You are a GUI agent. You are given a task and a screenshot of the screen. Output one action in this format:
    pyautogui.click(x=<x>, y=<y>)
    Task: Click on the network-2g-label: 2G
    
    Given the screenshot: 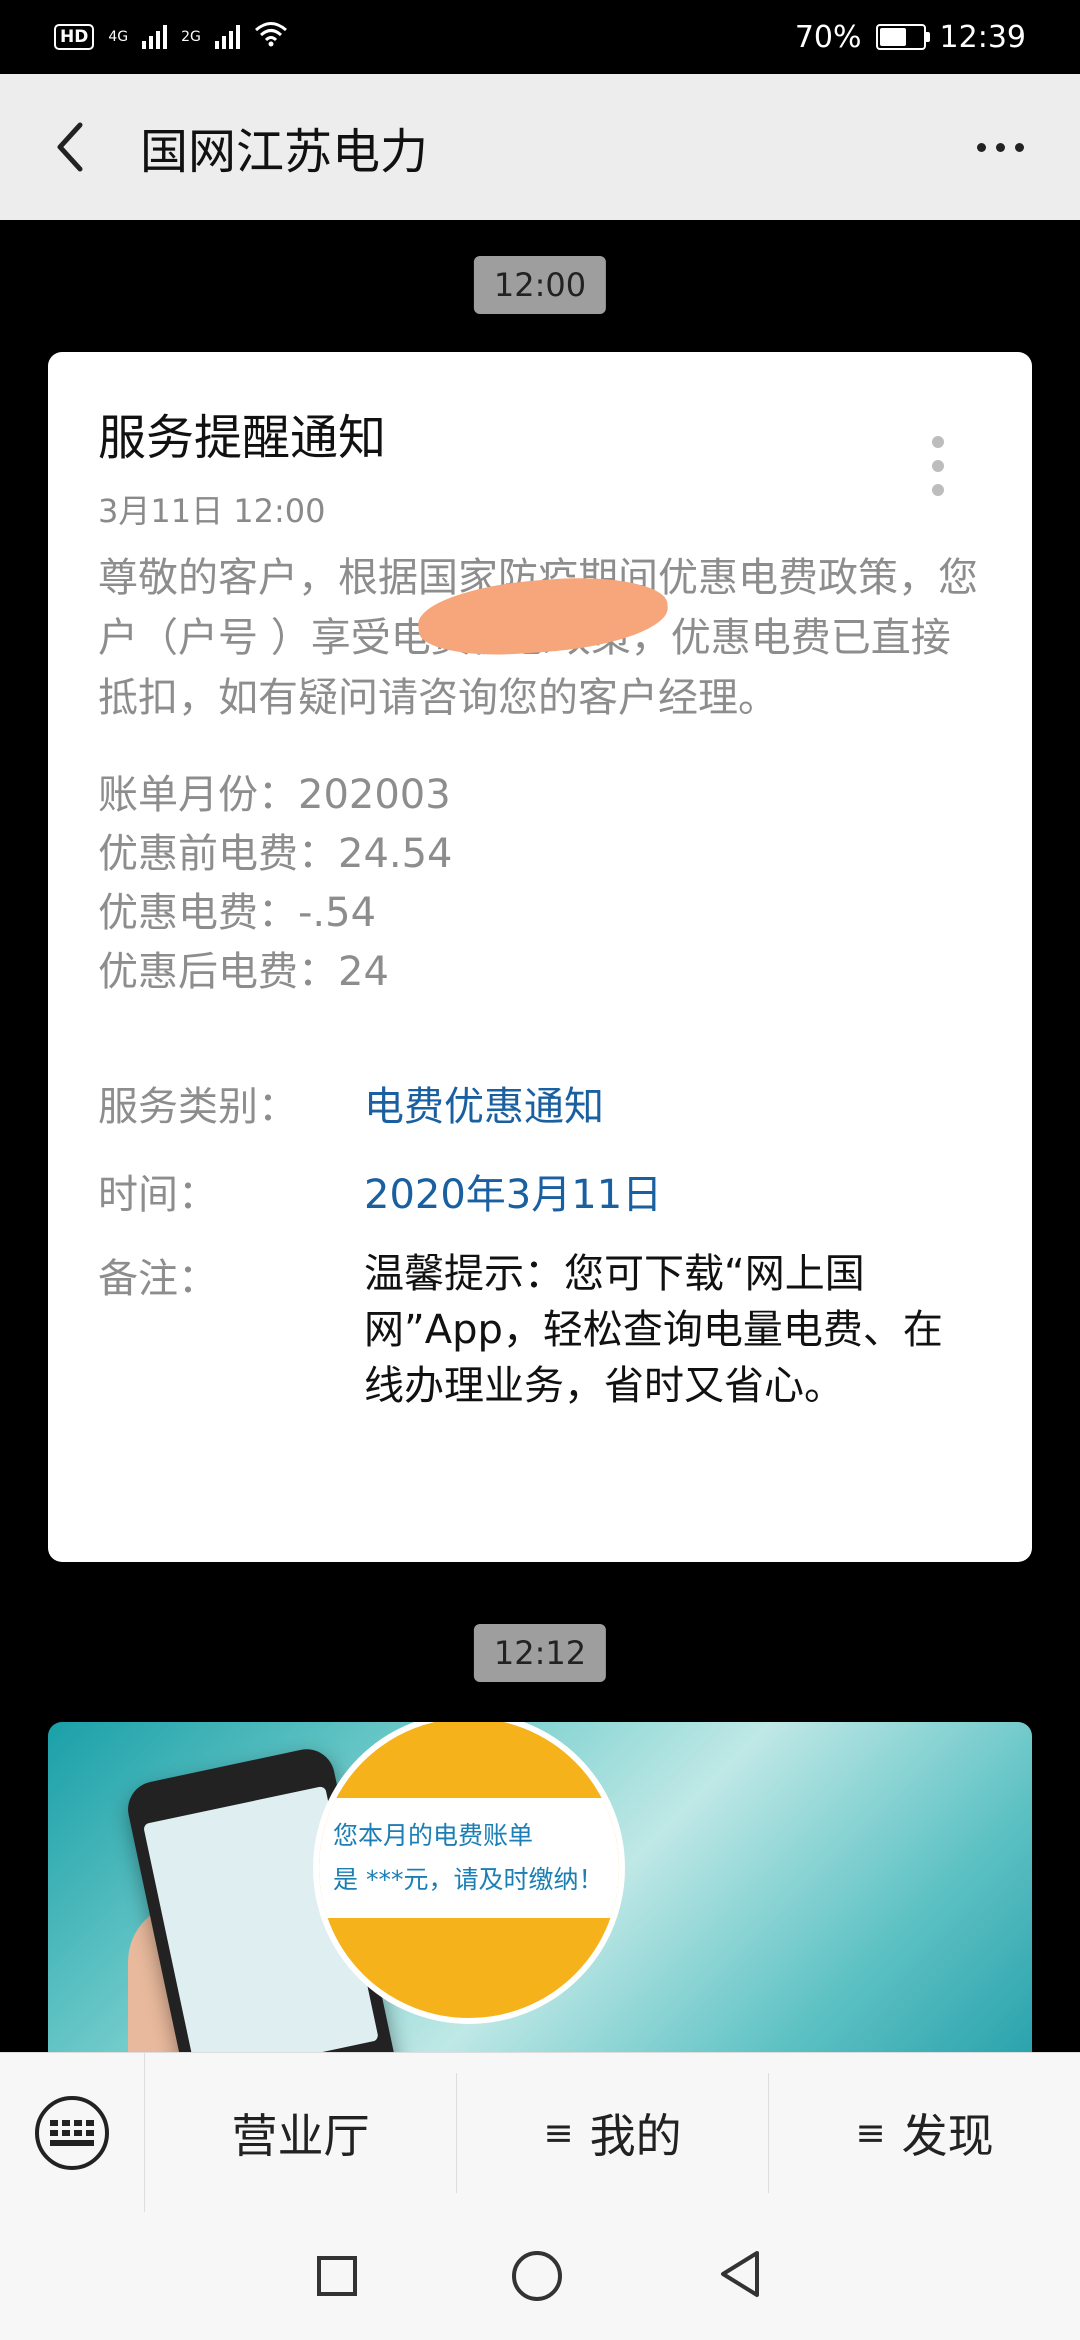 What is the action you would take?
    pyautogui.click(x=191, y=37)
    